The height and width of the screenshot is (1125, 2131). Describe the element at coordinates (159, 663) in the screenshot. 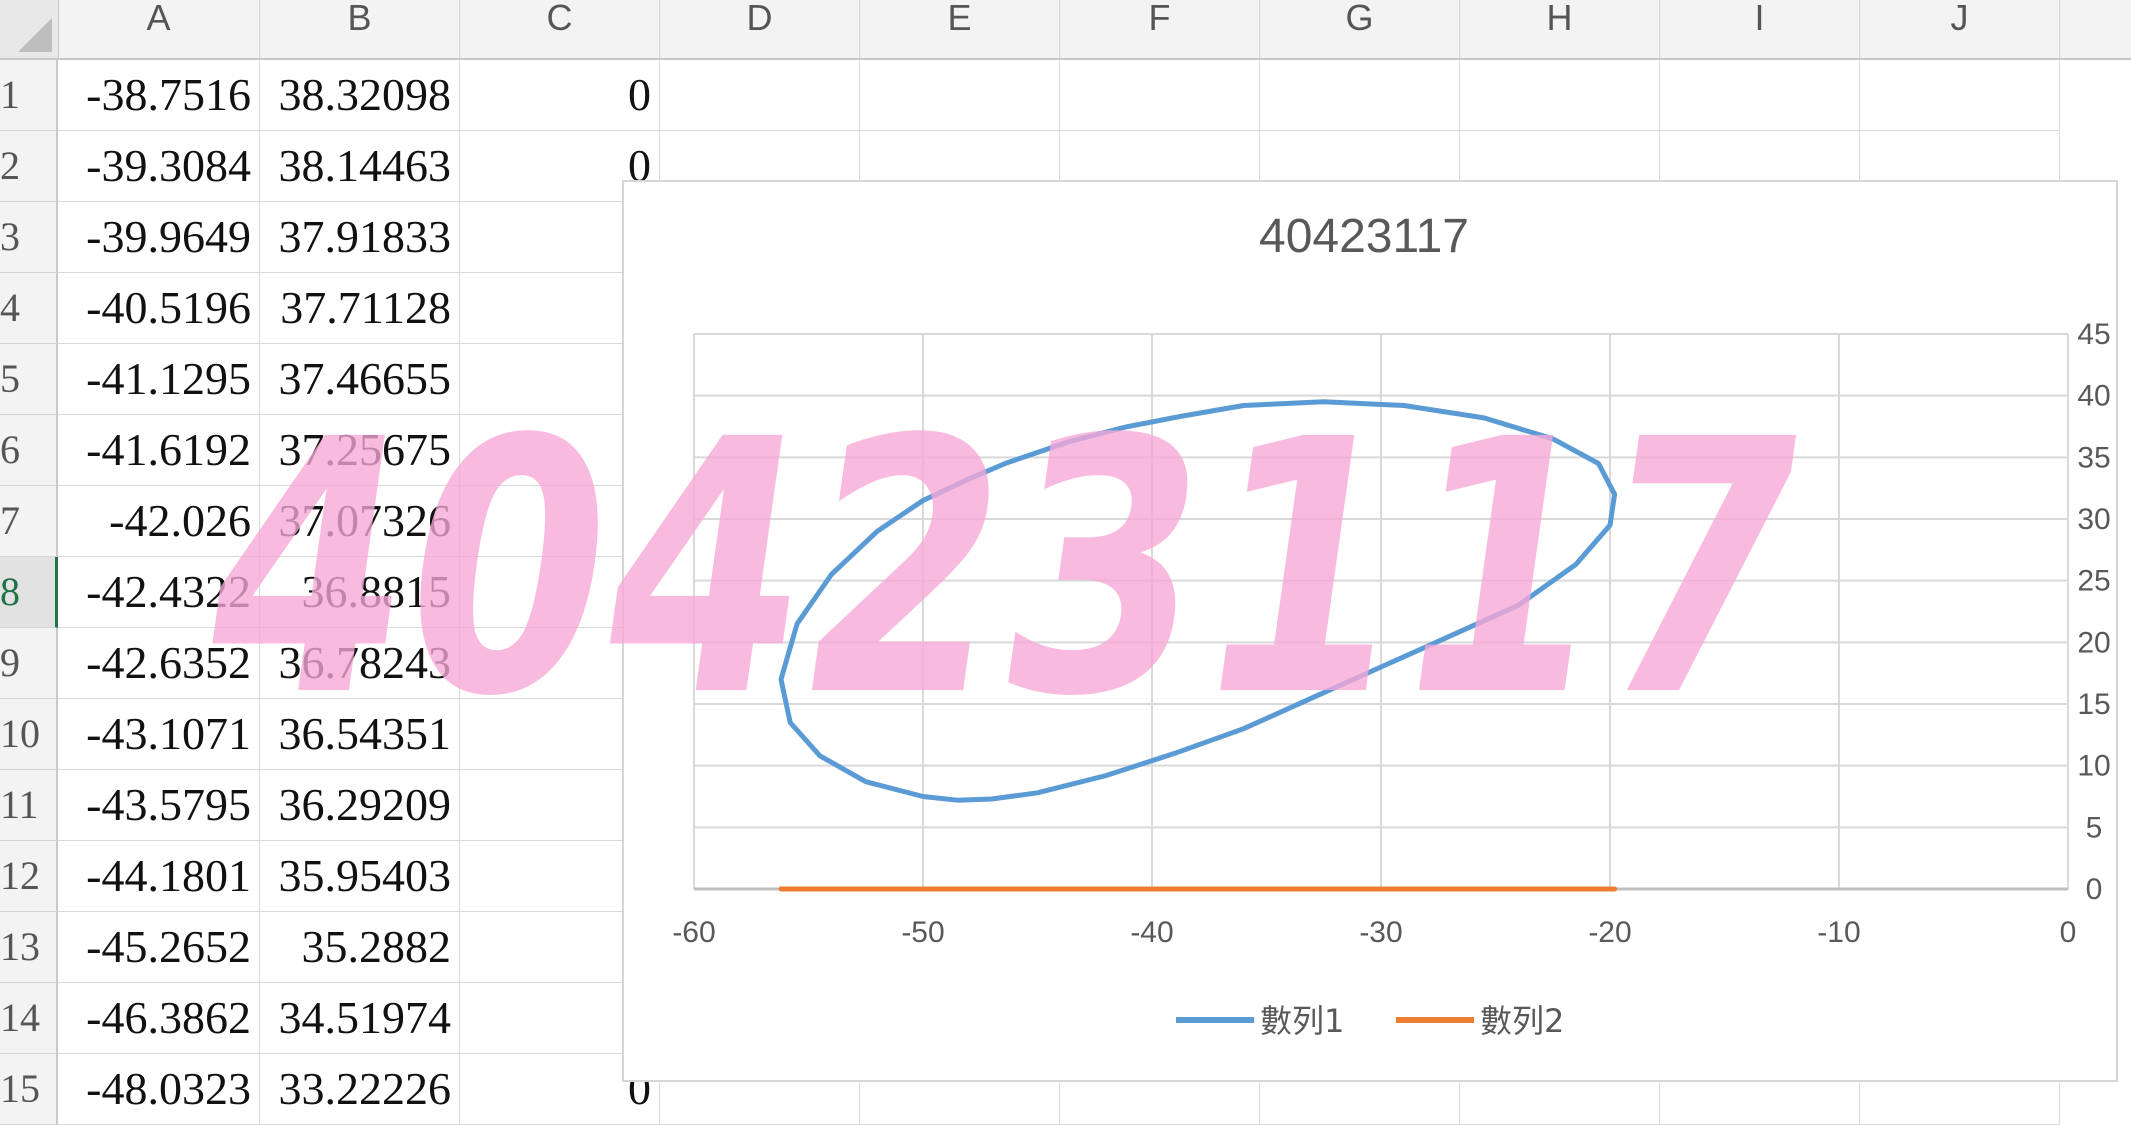

I see `cell-a9: -42.6352` at that location.